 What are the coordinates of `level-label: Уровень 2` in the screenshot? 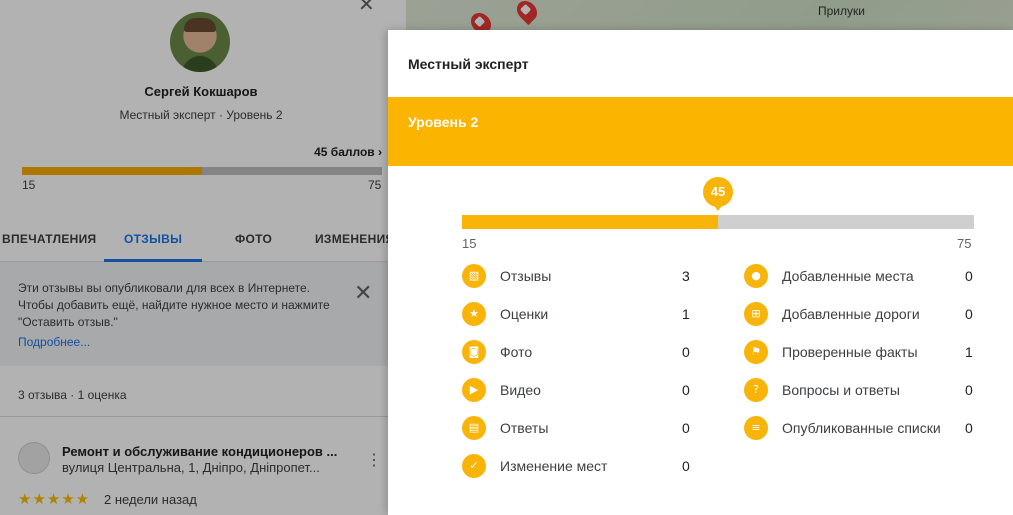 It's located at (443, 122).